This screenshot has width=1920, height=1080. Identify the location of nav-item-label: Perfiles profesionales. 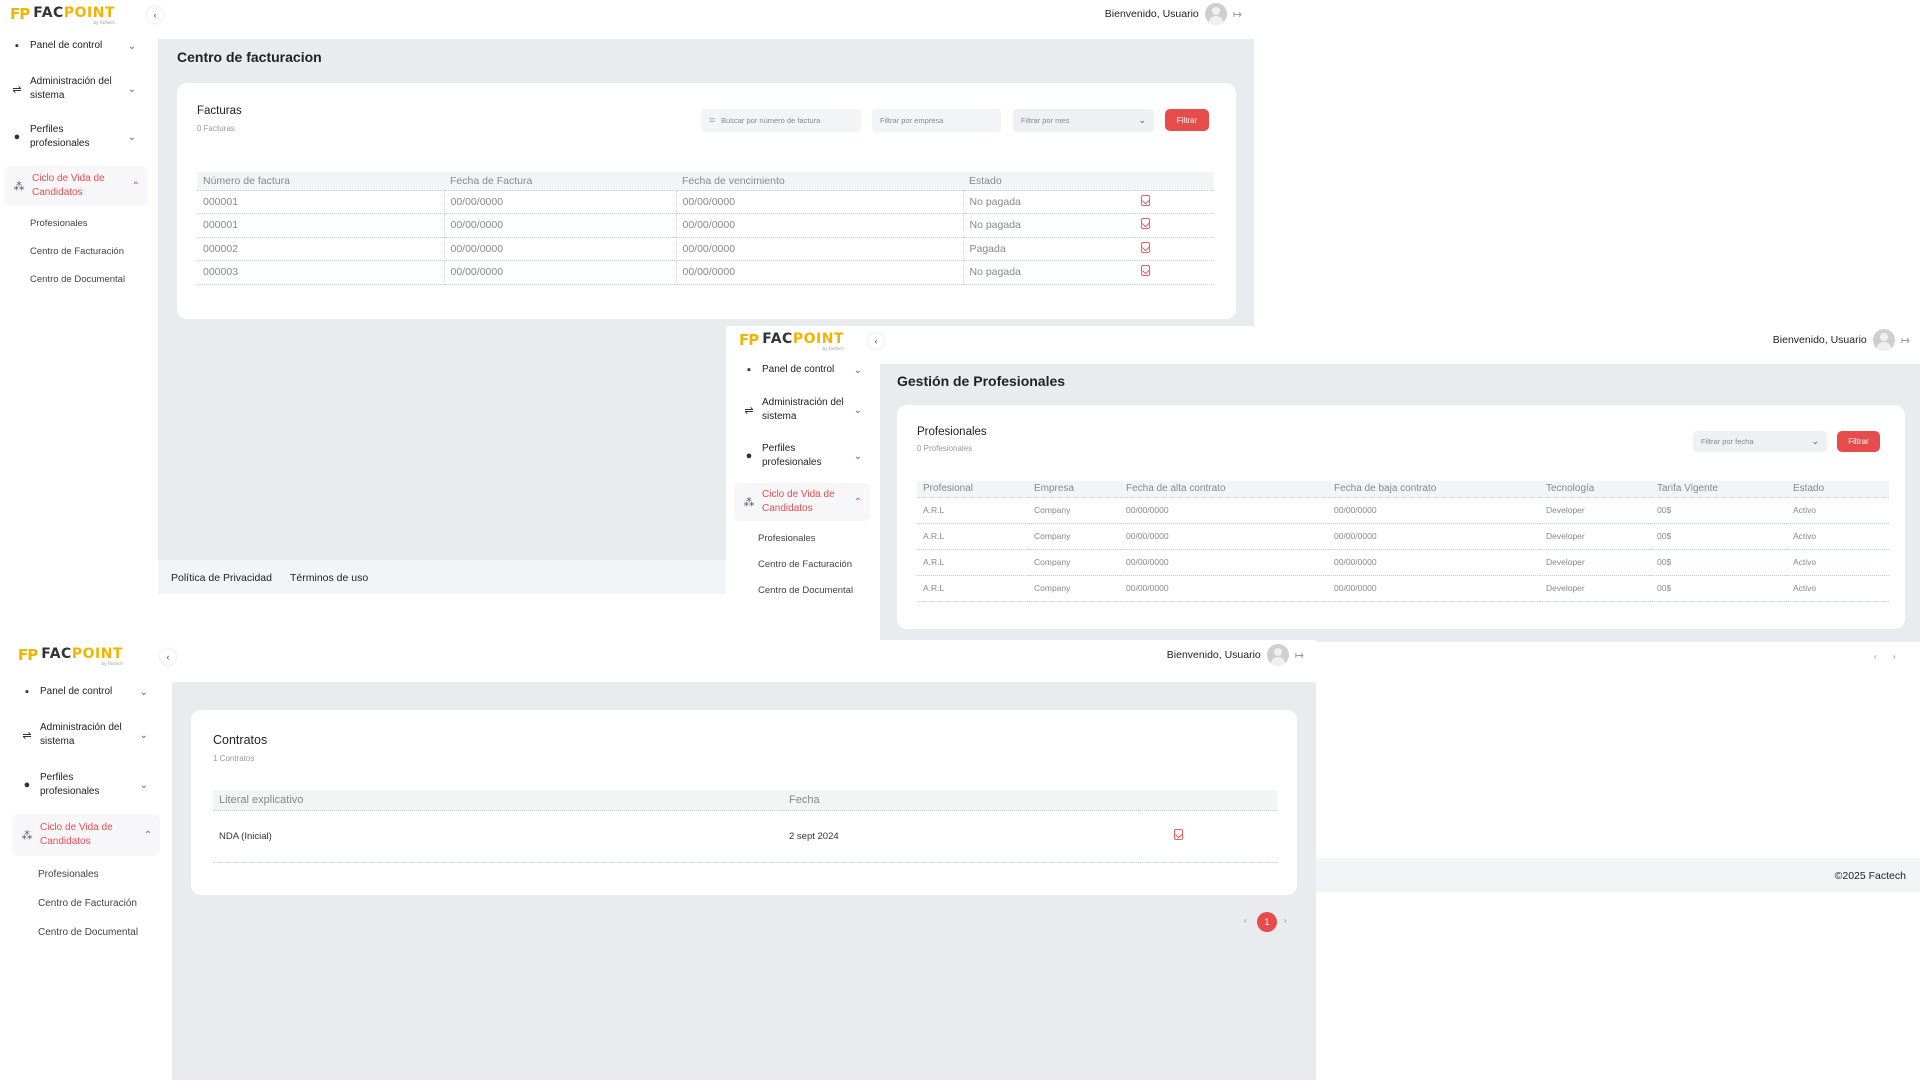
(70, 784).